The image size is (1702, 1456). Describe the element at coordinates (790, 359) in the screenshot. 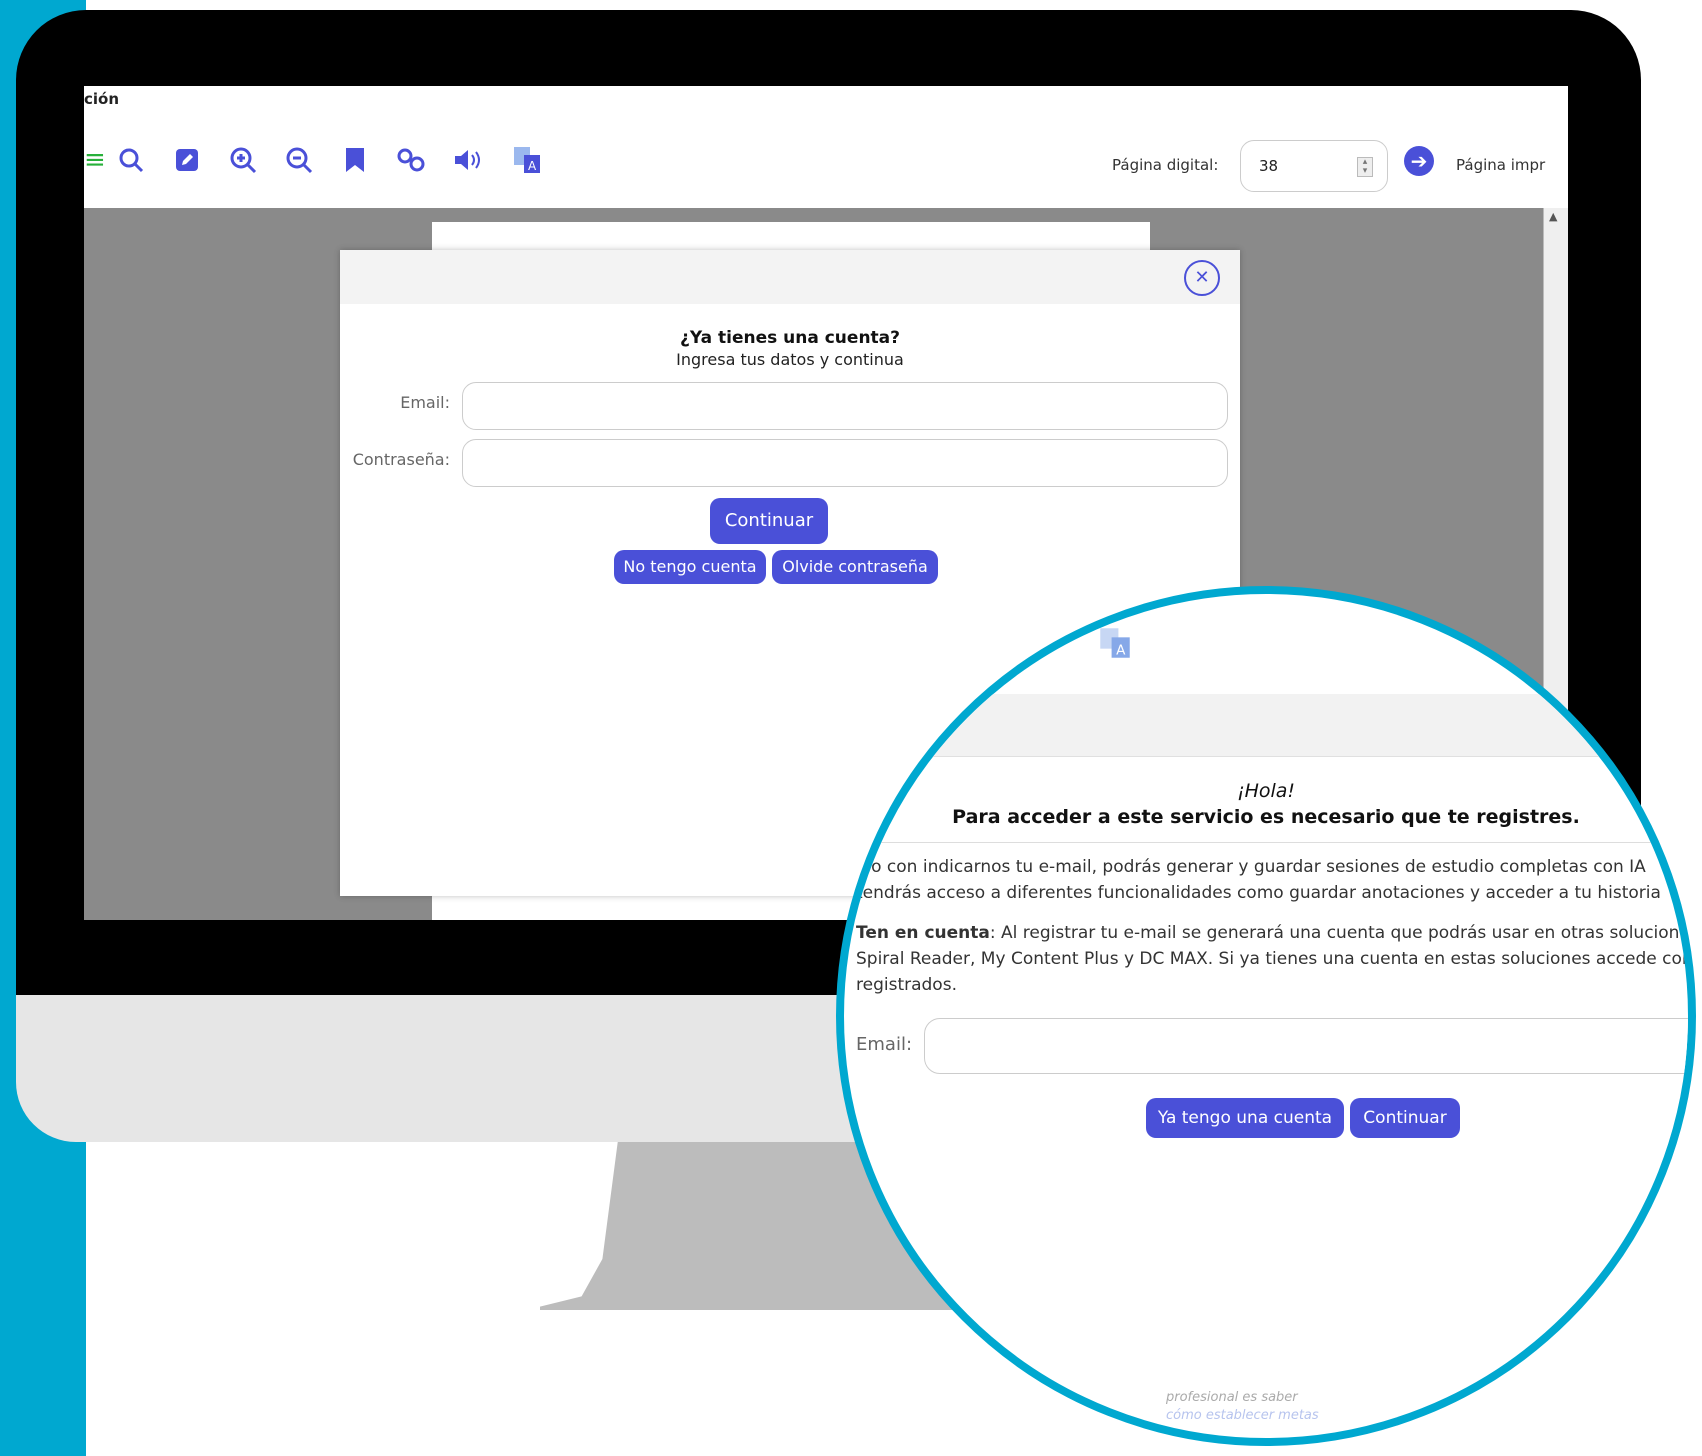

I see `login-subheading: Ingresa tus datos y continua` at that location.